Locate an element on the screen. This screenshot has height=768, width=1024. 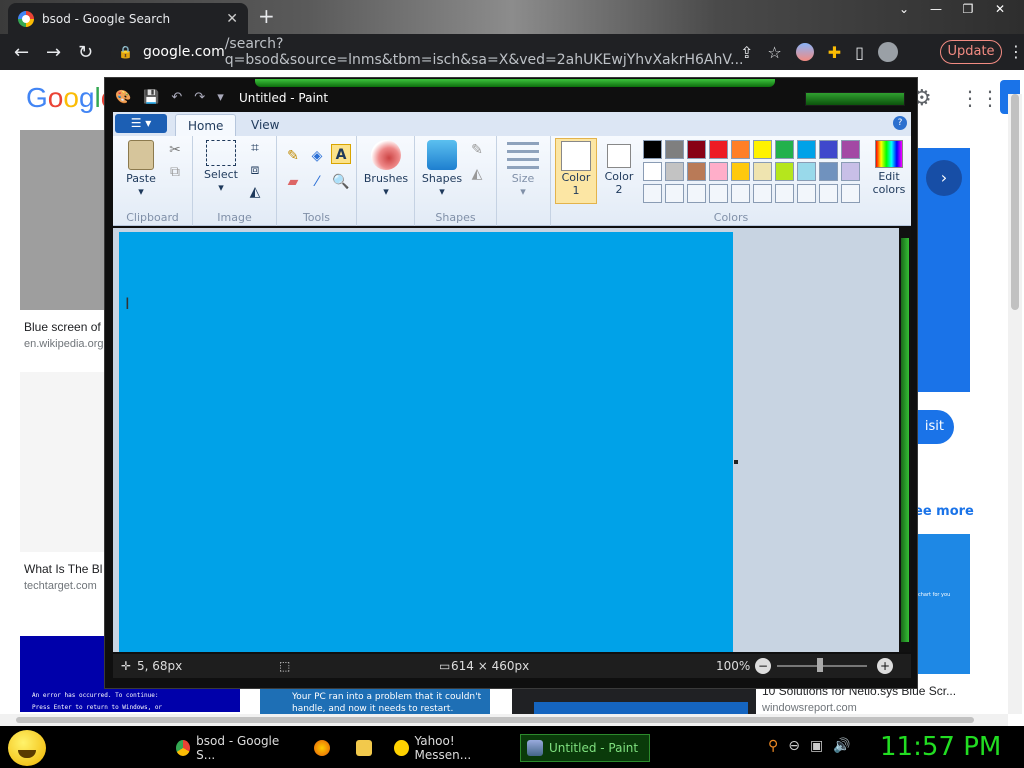
horizontal-scrollbar is located at coordinates (504, 720).